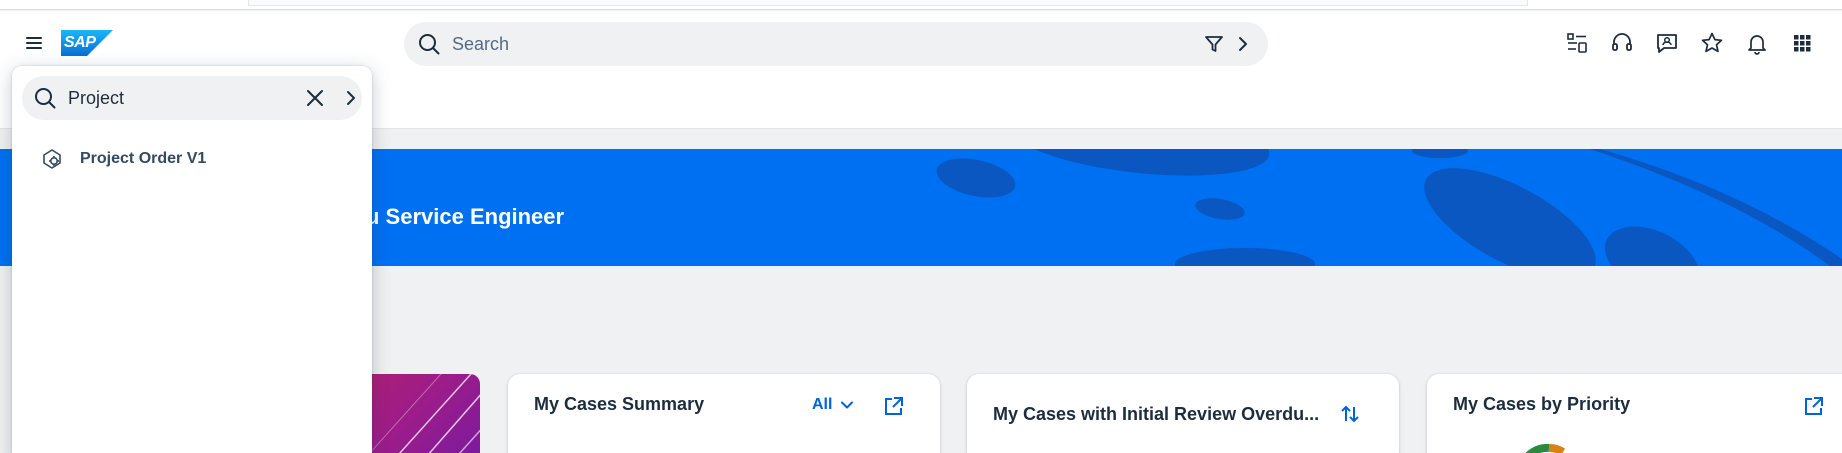  Describe the element at coordinates (1667, 43) in the screenshot. I see `chat-feedback-icon` at that location.